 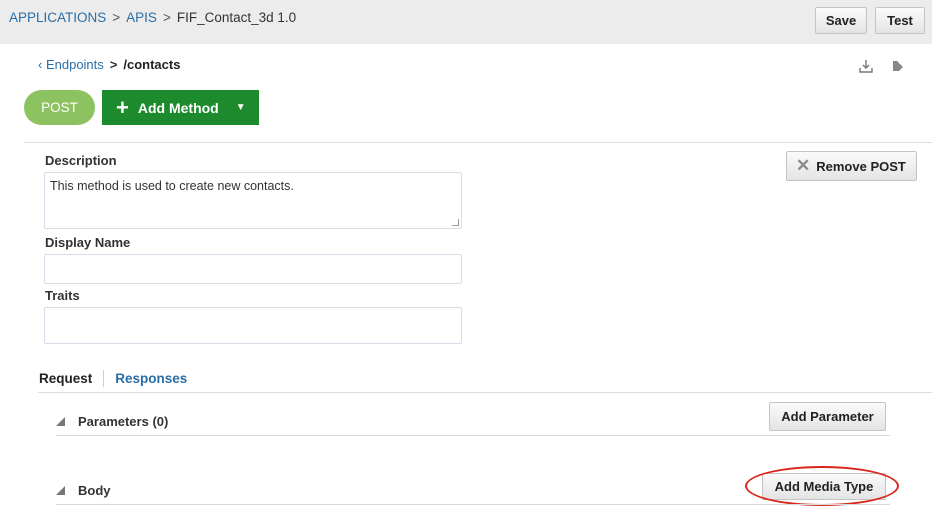 What do you see at coordinates (42, 64) in the screenshot?
I see `chevron-left-icon: ‹` at bounding box center [42, 64].